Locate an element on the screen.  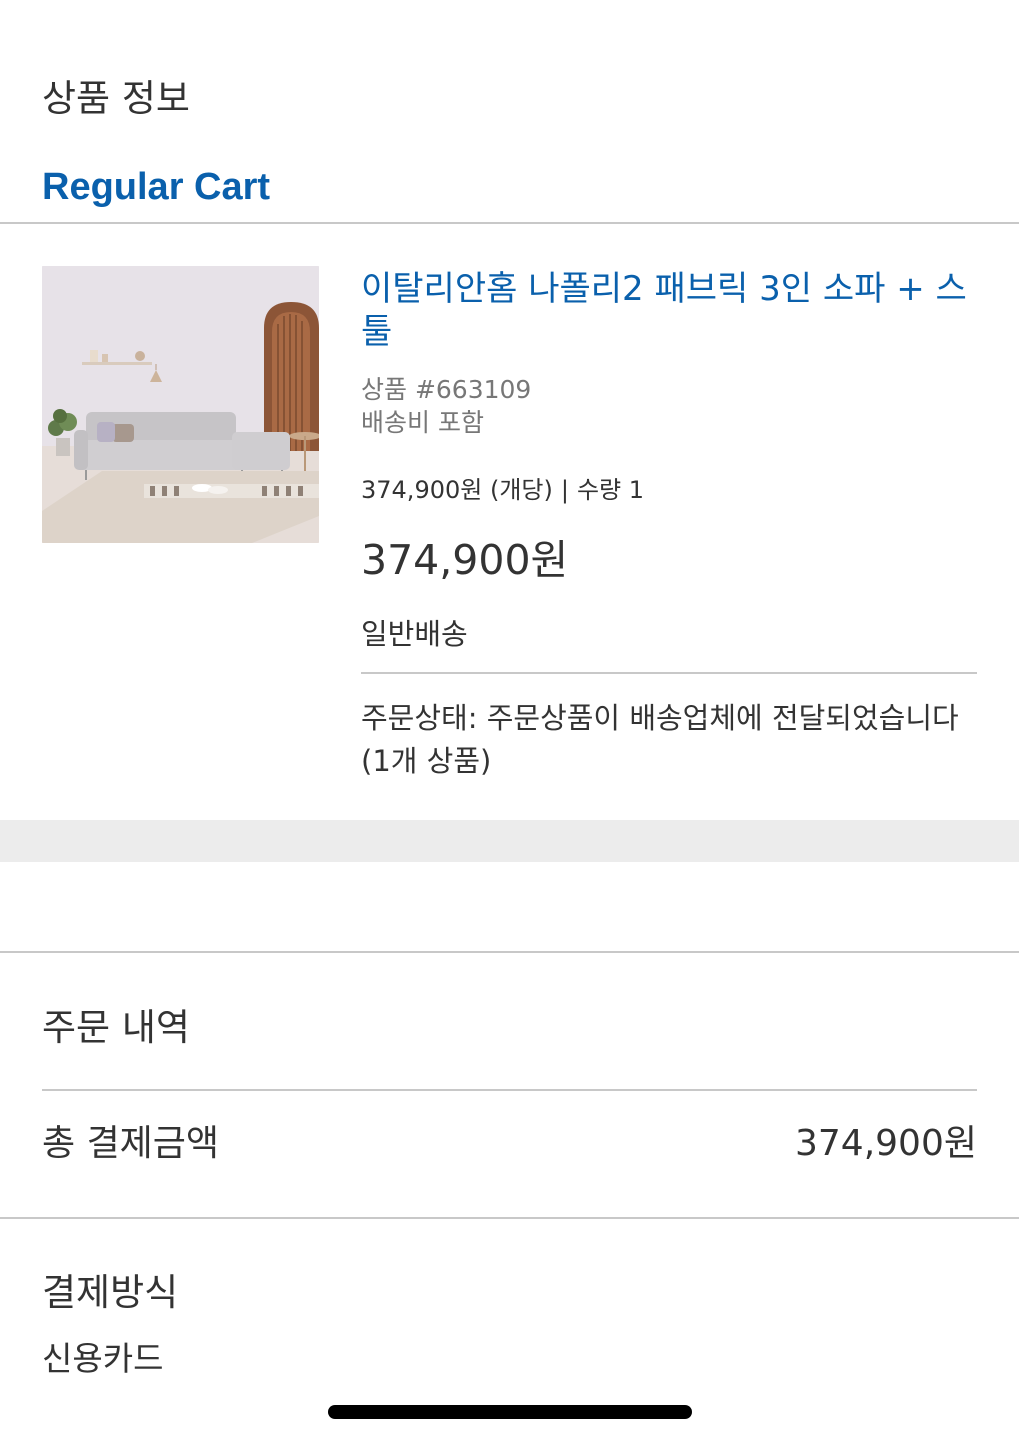
payment-method-value: 신용카드 is located at coordinates (103, 1358).